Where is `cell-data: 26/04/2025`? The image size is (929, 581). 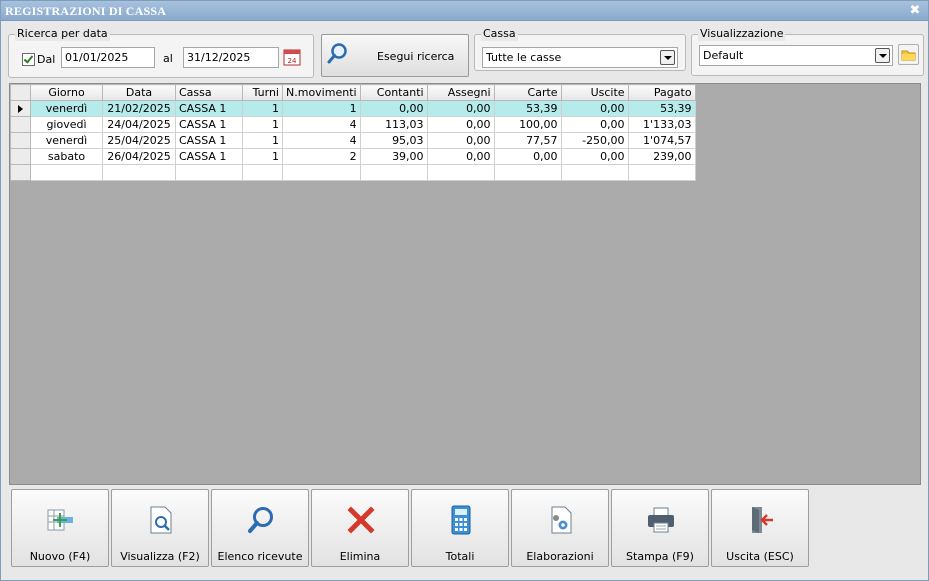 cell-data: 26/04/2025 is located at coordinates (139, 156).